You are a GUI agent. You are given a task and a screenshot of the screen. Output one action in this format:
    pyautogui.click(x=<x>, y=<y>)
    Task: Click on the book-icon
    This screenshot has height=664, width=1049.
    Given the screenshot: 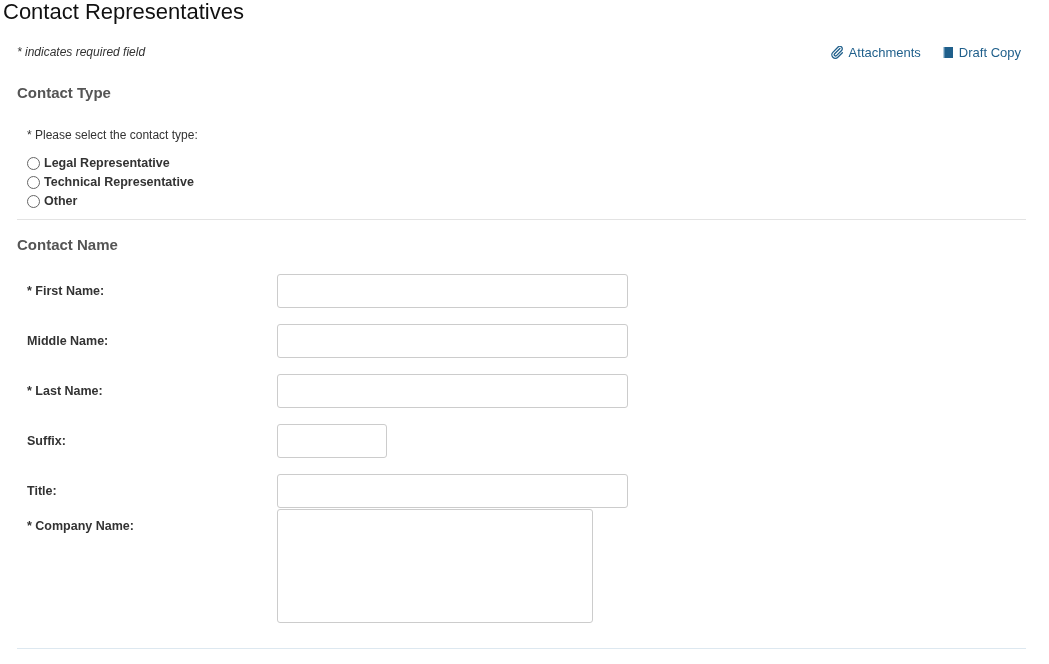 What is the action you would take?
    pyautogui.click(x=948, y=52)
    